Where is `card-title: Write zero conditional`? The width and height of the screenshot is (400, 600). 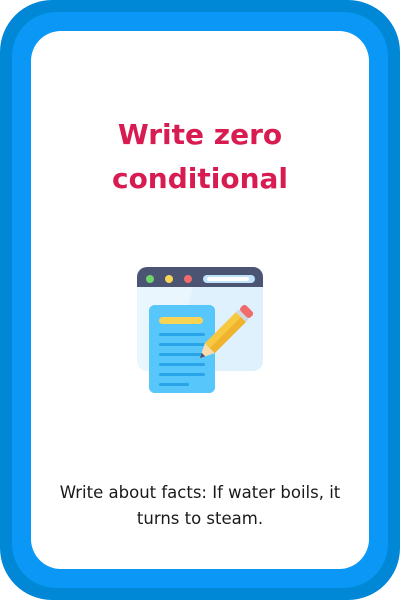 card-title: Write zero conditional is located at coordinates (200, 156).